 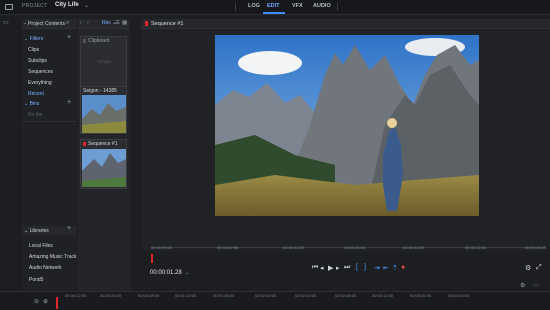 I want to click on bins-section: ⌄ Bins, so click(x=31, y=104).